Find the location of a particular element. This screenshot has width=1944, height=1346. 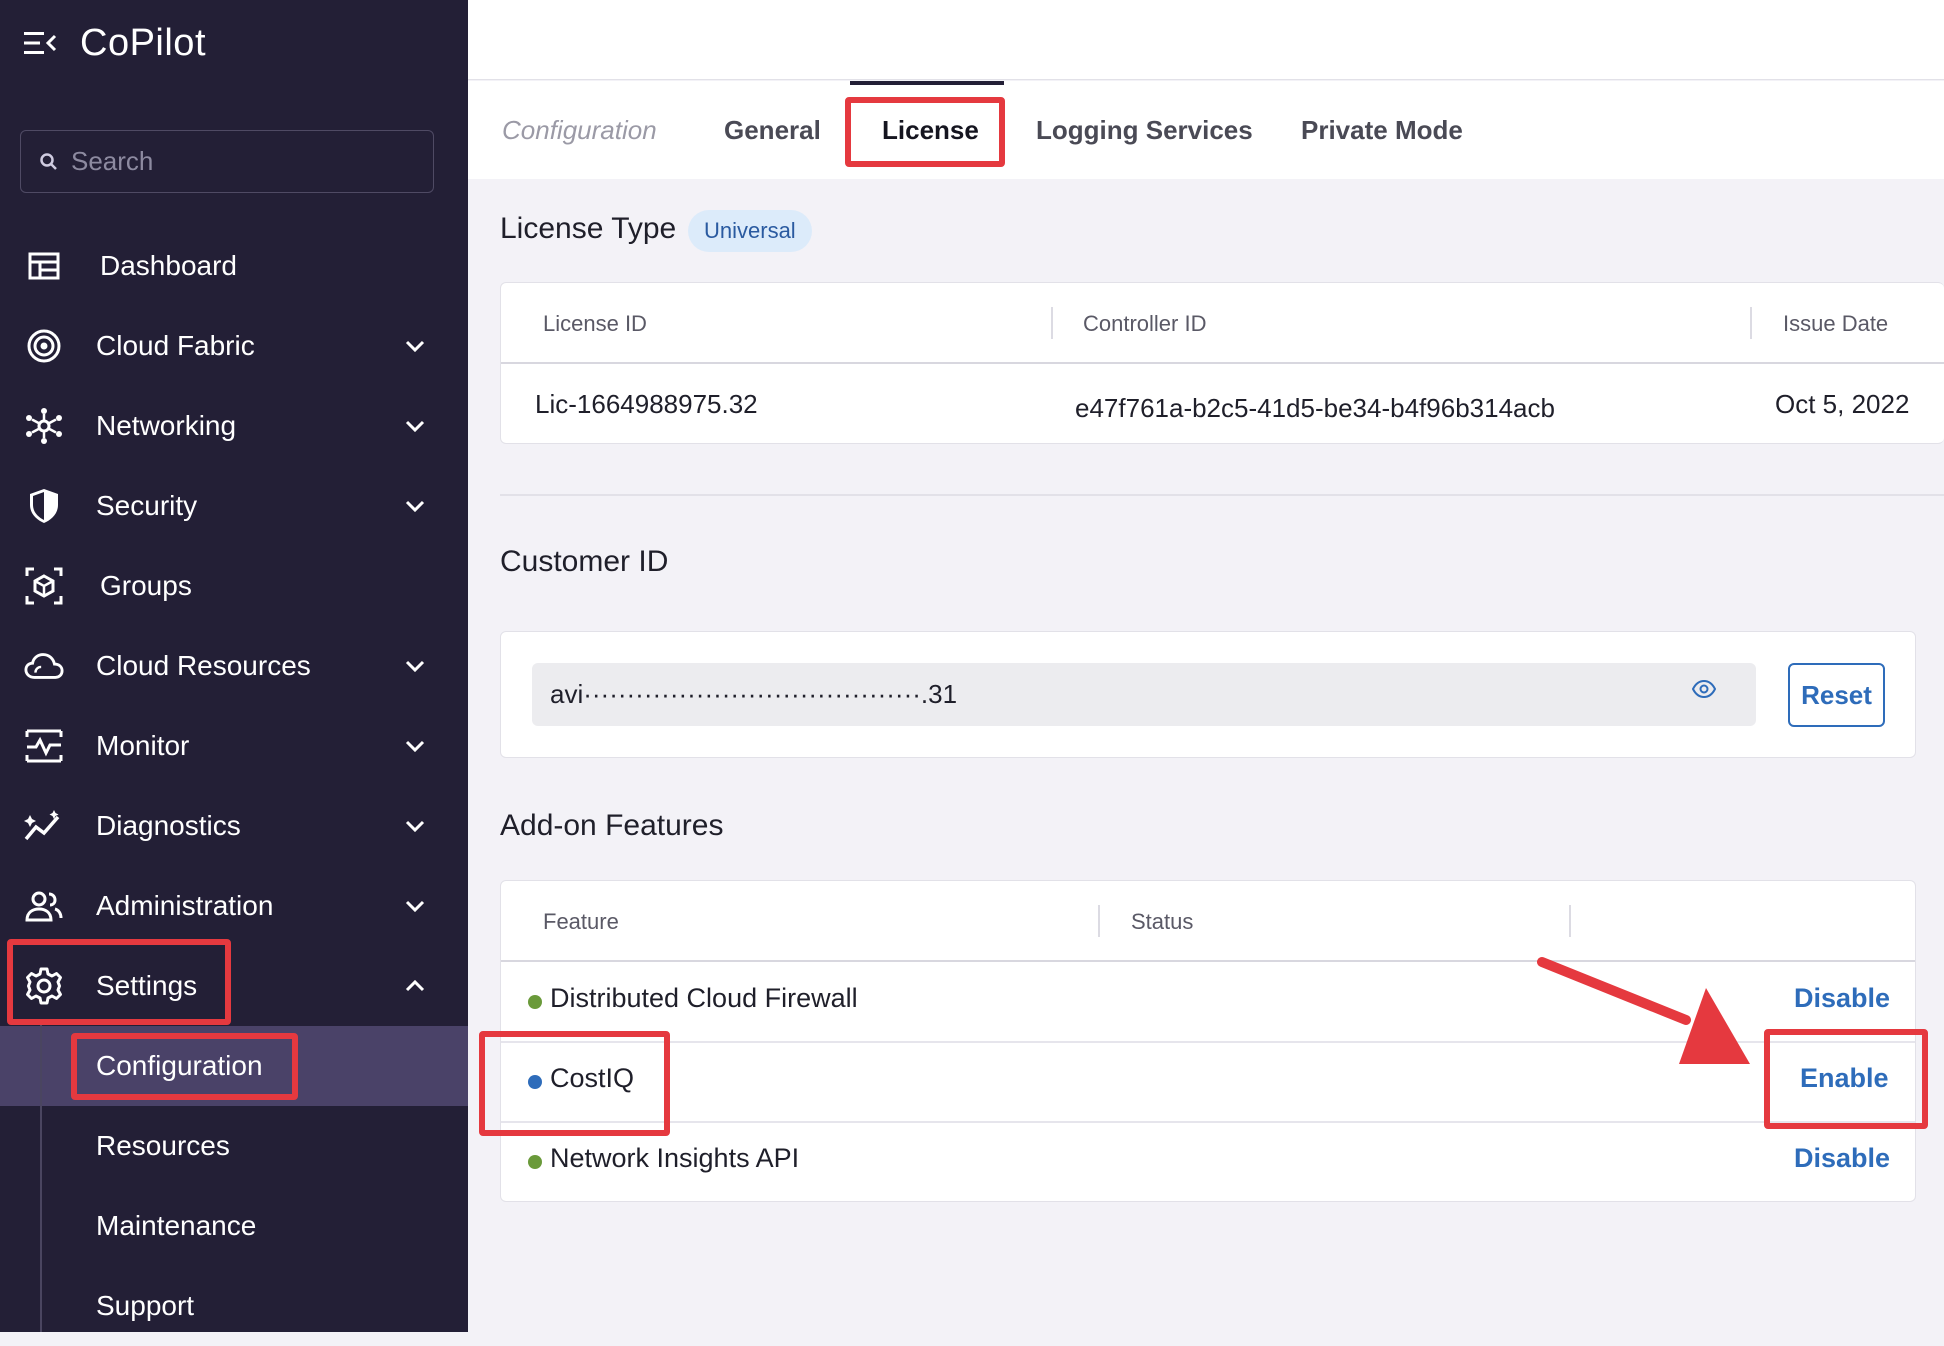

feature-name: CostIQ is located at coordinates (592, 1078).